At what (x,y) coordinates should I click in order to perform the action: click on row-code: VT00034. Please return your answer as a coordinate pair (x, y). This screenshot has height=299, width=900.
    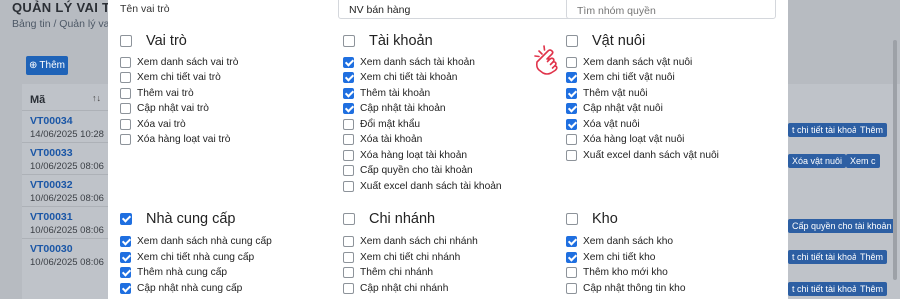
    Looking at the image, I should click on (51, 121).